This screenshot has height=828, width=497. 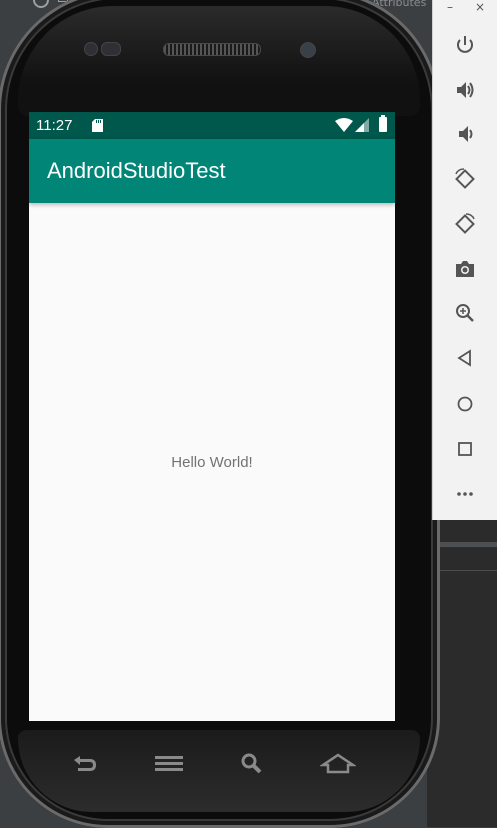 I want to click on power-icon, so click(x=465, y=44).